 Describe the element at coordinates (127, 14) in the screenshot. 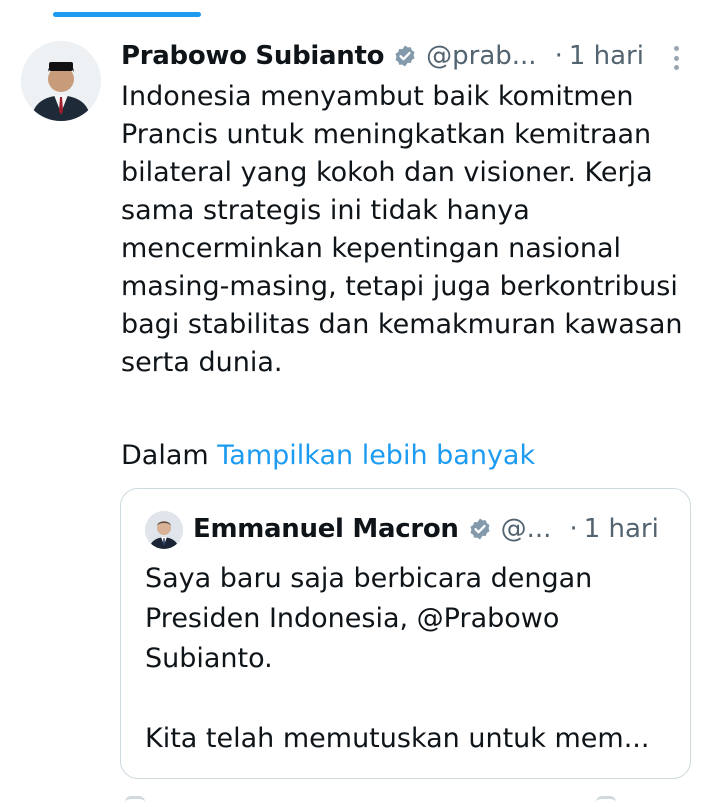

I see `active-tab-indicator` at that location.